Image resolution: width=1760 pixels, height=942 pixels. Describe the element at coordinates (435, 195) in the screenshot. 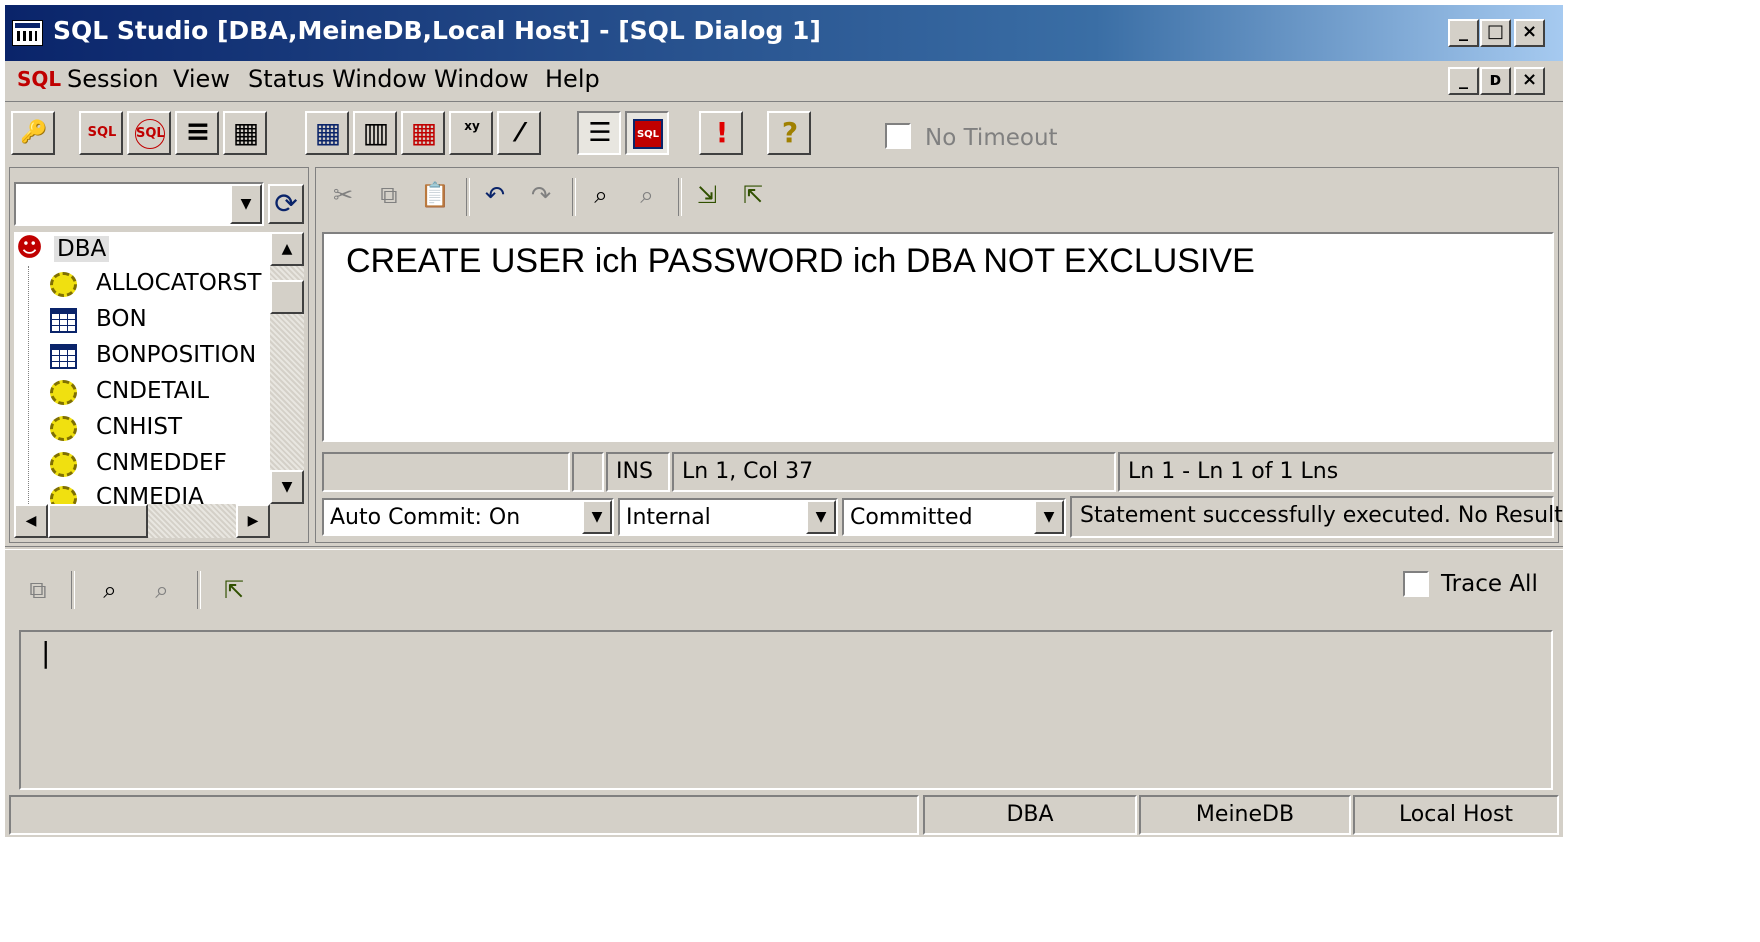

I see `paste-icon: 📋` at that location.